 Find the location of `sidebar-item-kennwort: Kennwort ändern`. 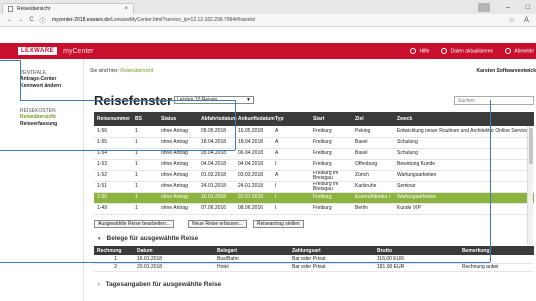

sidebar-item-kennwort: Kennwort ändern is located at coordinates (51, 86).